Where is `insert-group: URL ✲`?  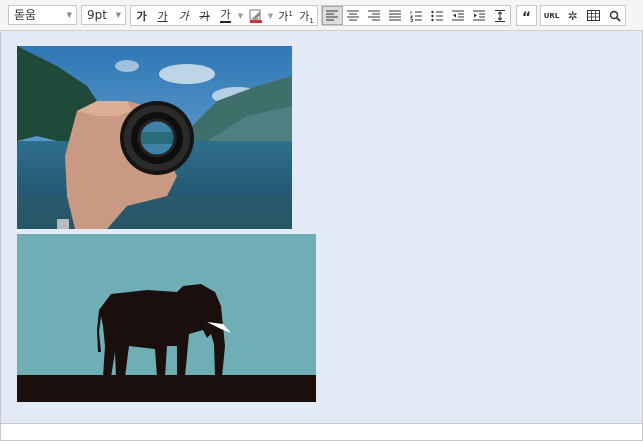 insert-group: URL ✲ is located at coordinates (583, 15).